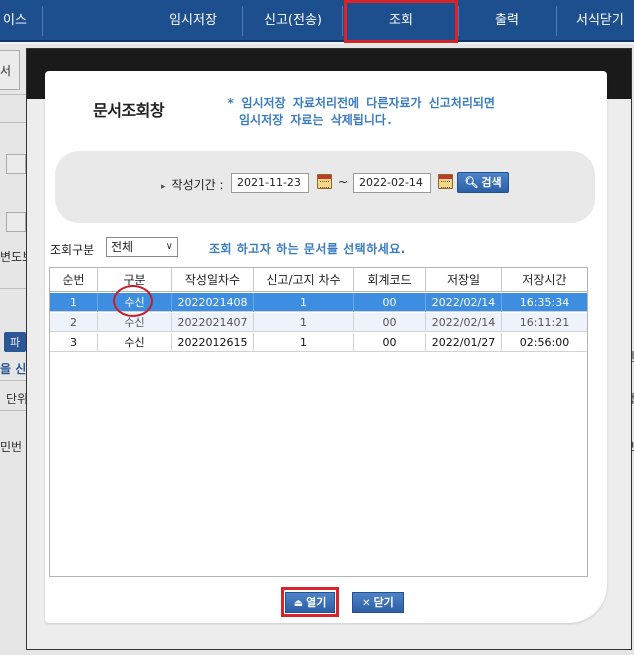 The height and width of the screenshot is (655, 634). What do you see at coordinates (310, 602) in the screenshot?
I see `open-highlight-box` at bounding box center [310, 602].